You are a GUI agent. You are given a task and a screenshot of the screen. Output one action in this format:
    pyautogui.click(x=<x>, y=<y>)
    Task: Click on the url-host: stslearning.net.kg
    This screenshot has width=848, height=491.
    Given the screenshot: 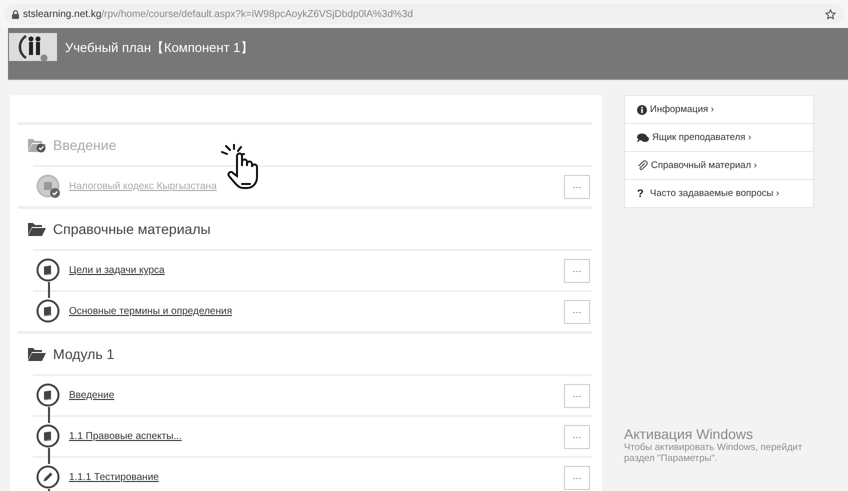 What is the action you would take?
    pyautogui.click(x=62, y=14)
    